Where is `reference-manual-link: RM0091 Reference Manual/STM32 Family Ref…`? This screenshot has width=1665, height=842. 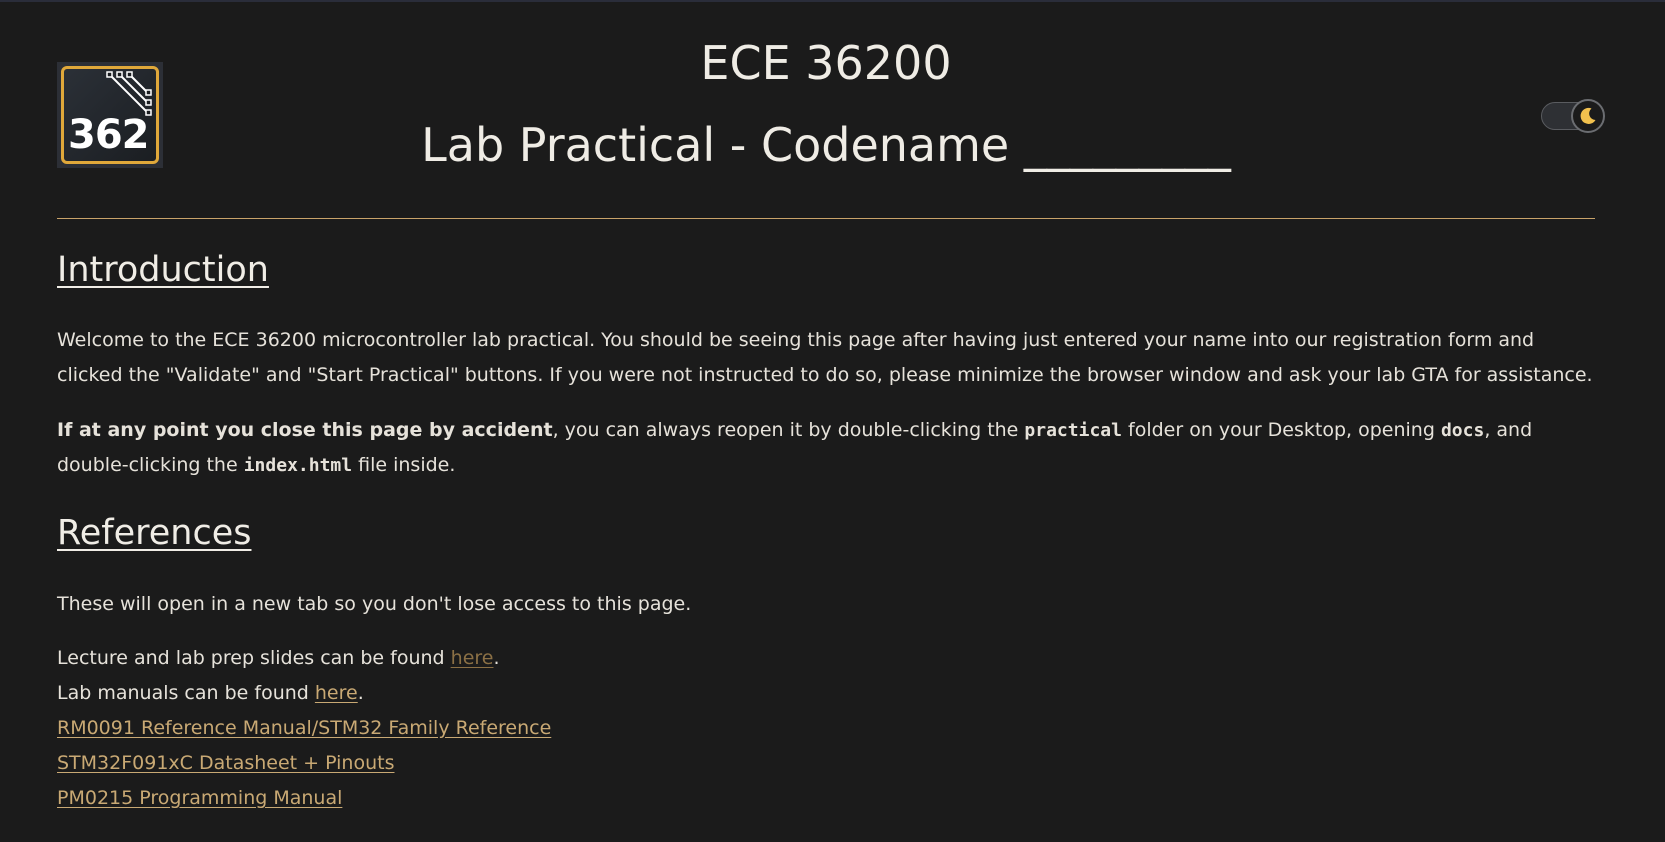
reference-manual-link: RM0091 Reference Manual/STM32 Family Ref… is located at coordinates (304, 728).